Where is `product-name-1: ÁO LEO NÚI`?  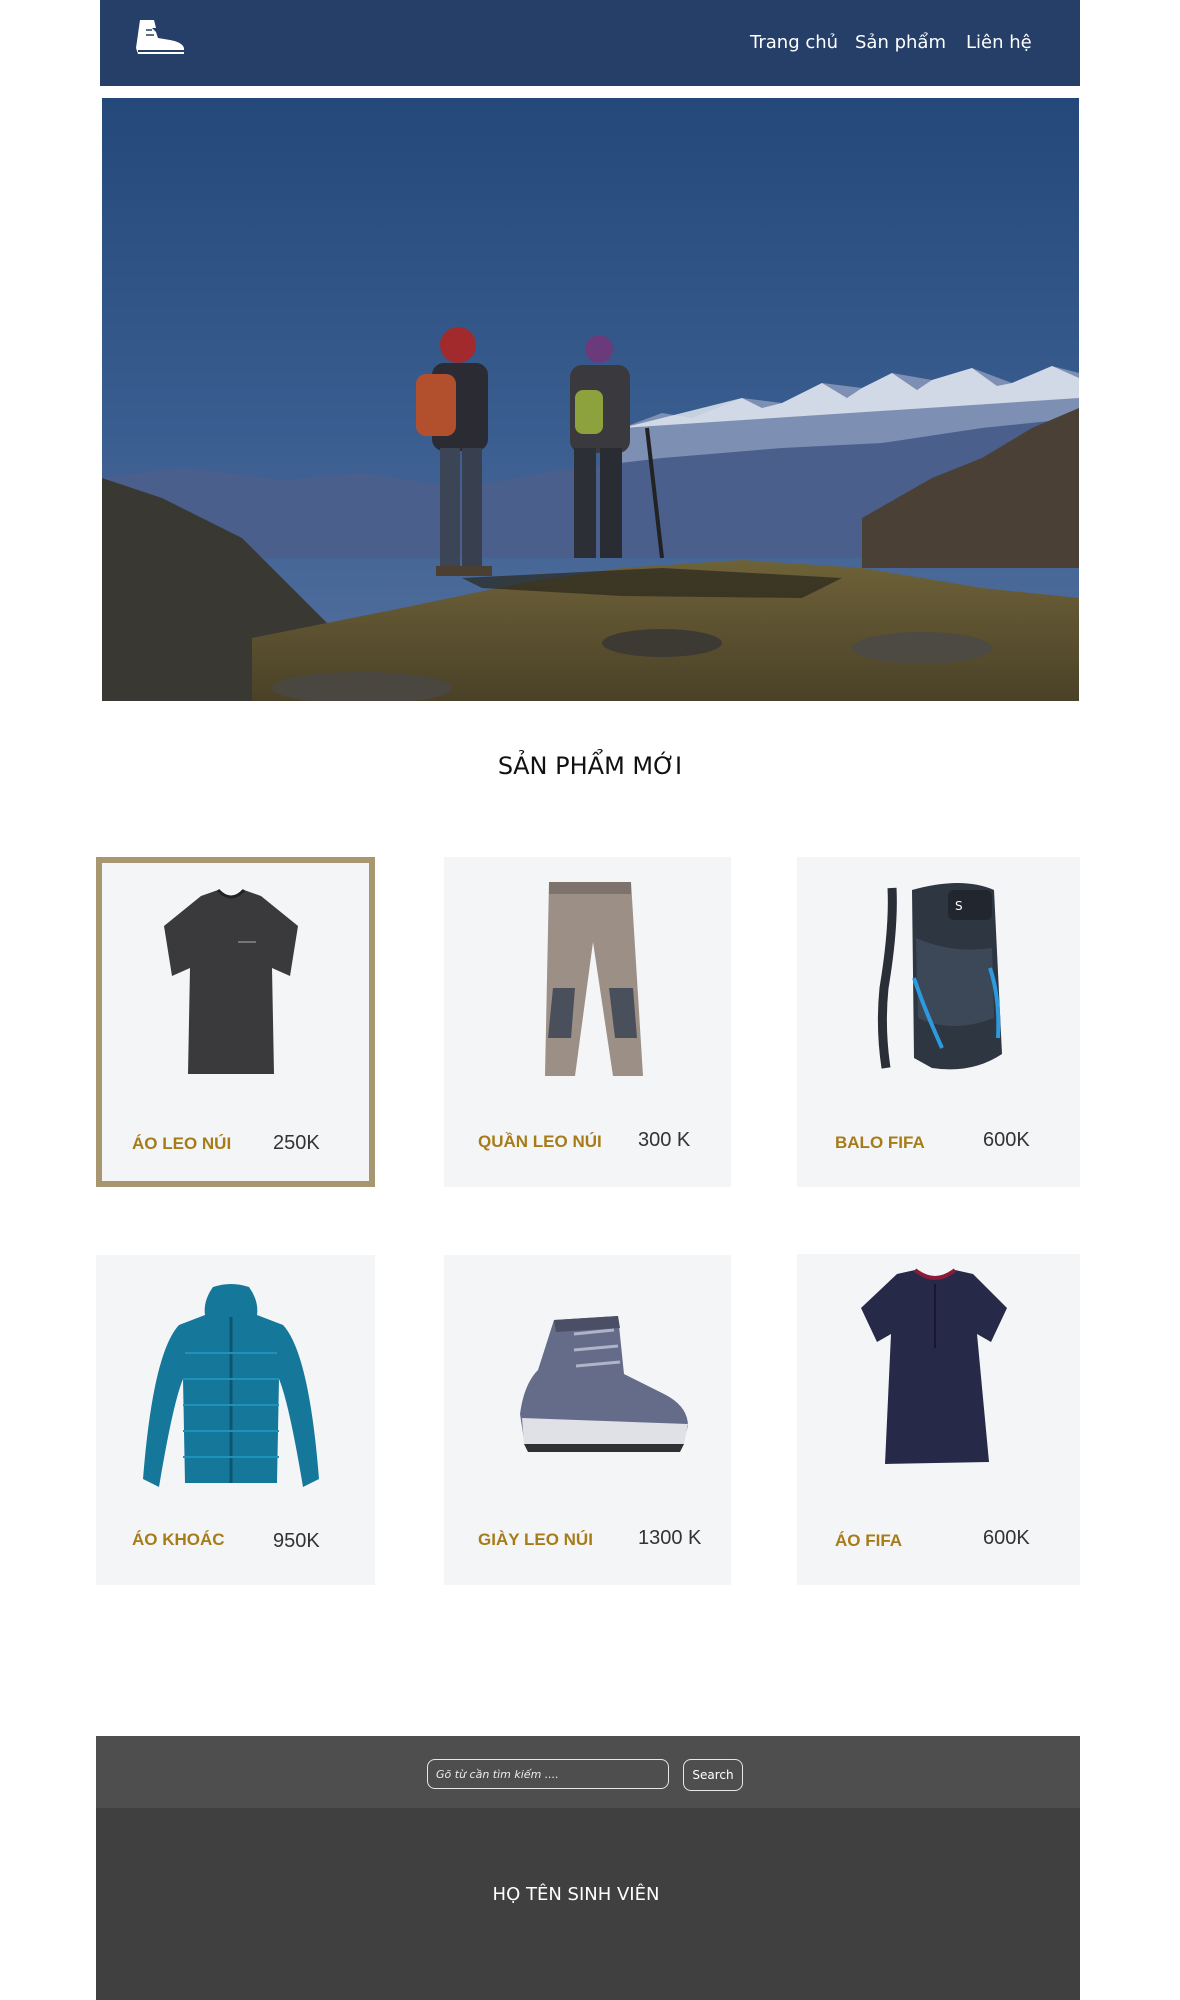 product-name-1: ÁO LEO NÚI is located at coordinates (182, 1143).